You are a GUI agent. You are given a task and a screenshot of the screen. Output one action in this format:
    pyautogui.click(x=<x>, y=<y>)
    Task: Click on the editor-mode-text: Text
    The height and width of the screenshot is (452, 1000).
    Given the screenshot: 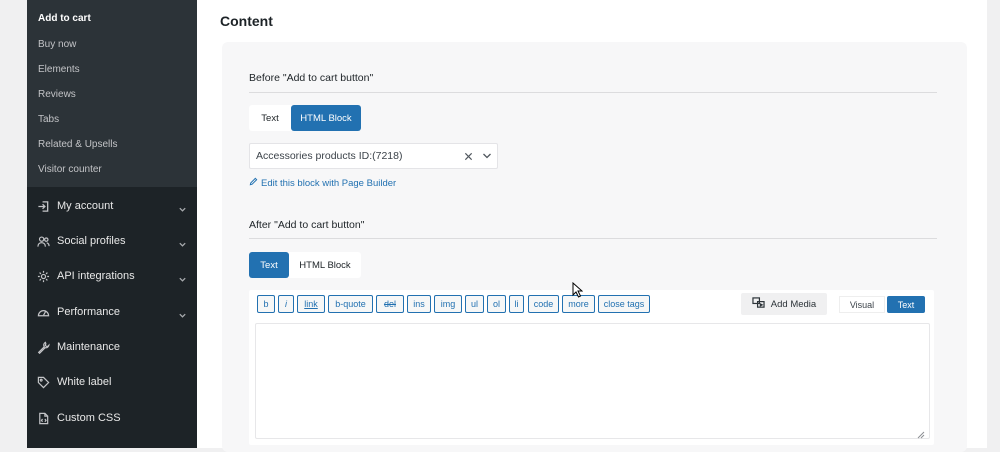 What is the action you would take?
    pyautogui.click(x=906, y=304)
    